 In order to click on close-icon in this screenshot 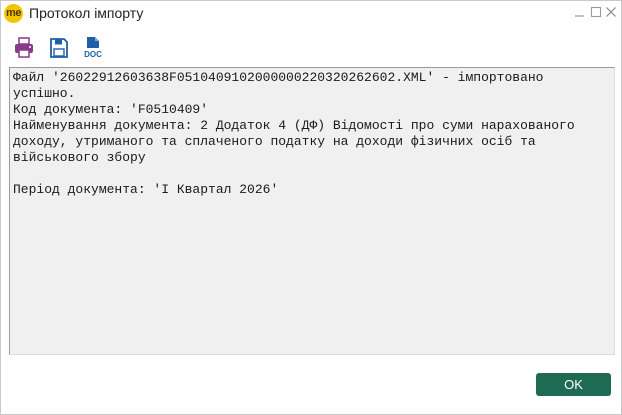, I will do `click(611, 12)`.